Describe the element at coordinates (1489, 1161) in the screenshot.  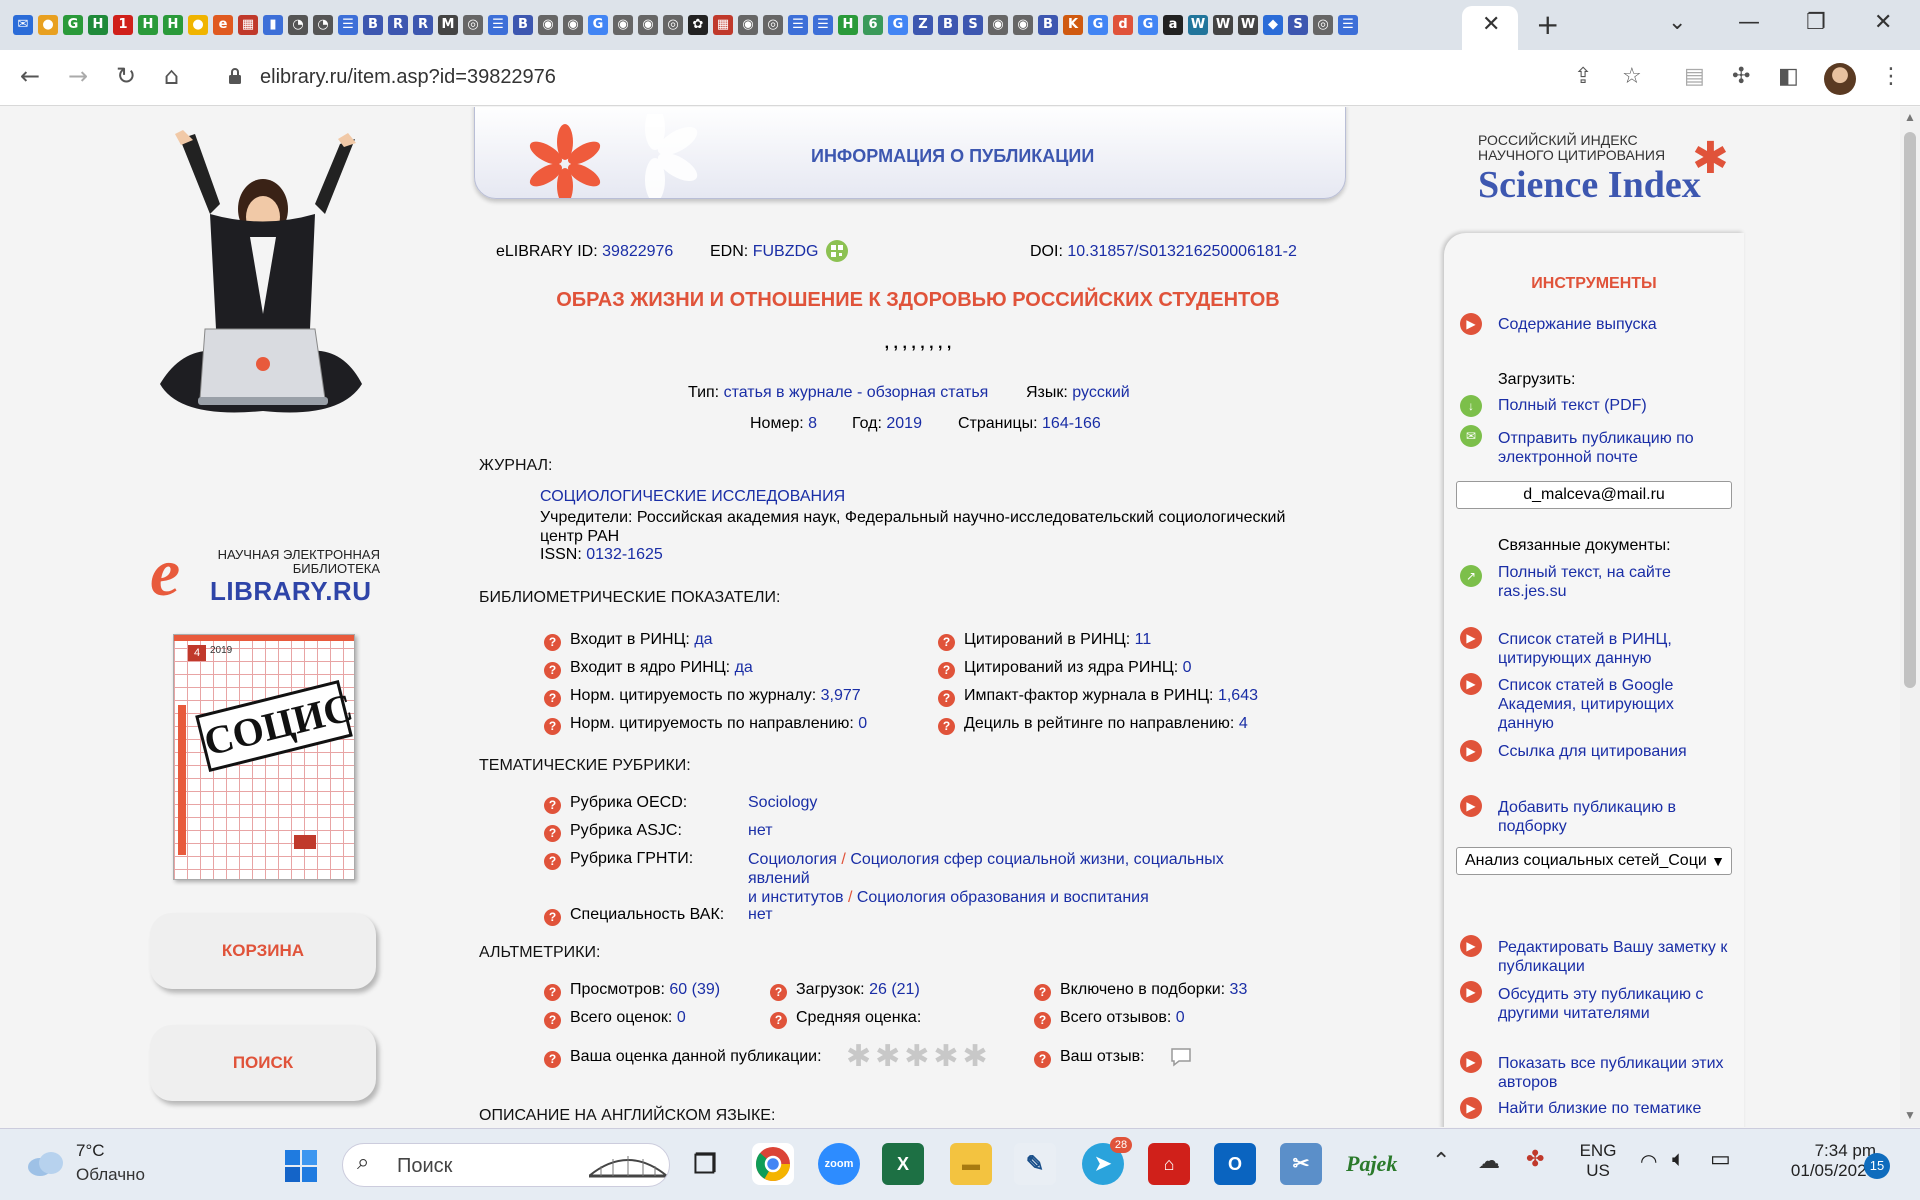
I see `onedrive-icon: ☁` at that location.